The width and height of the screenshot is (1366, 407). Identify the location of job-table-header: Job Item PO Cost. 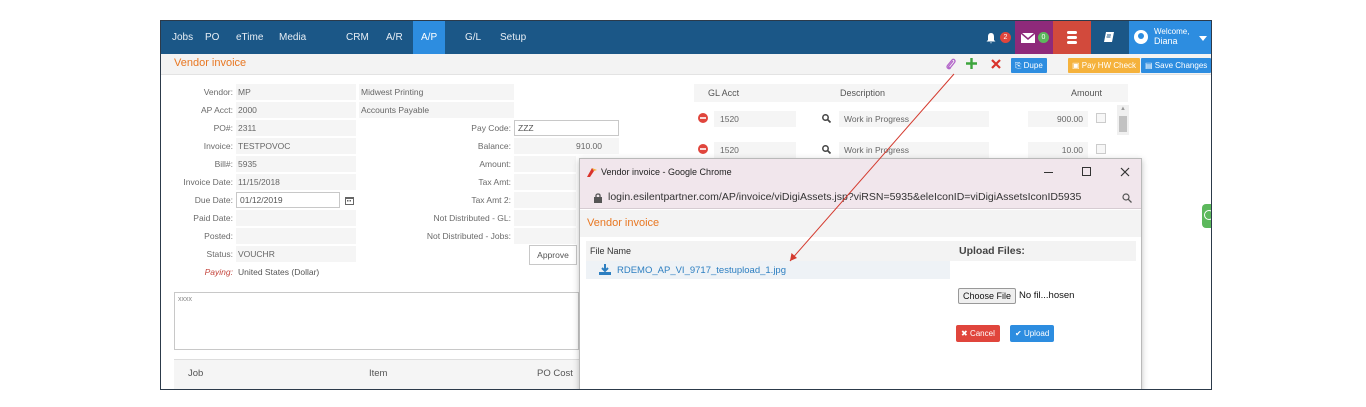
(376, 374).